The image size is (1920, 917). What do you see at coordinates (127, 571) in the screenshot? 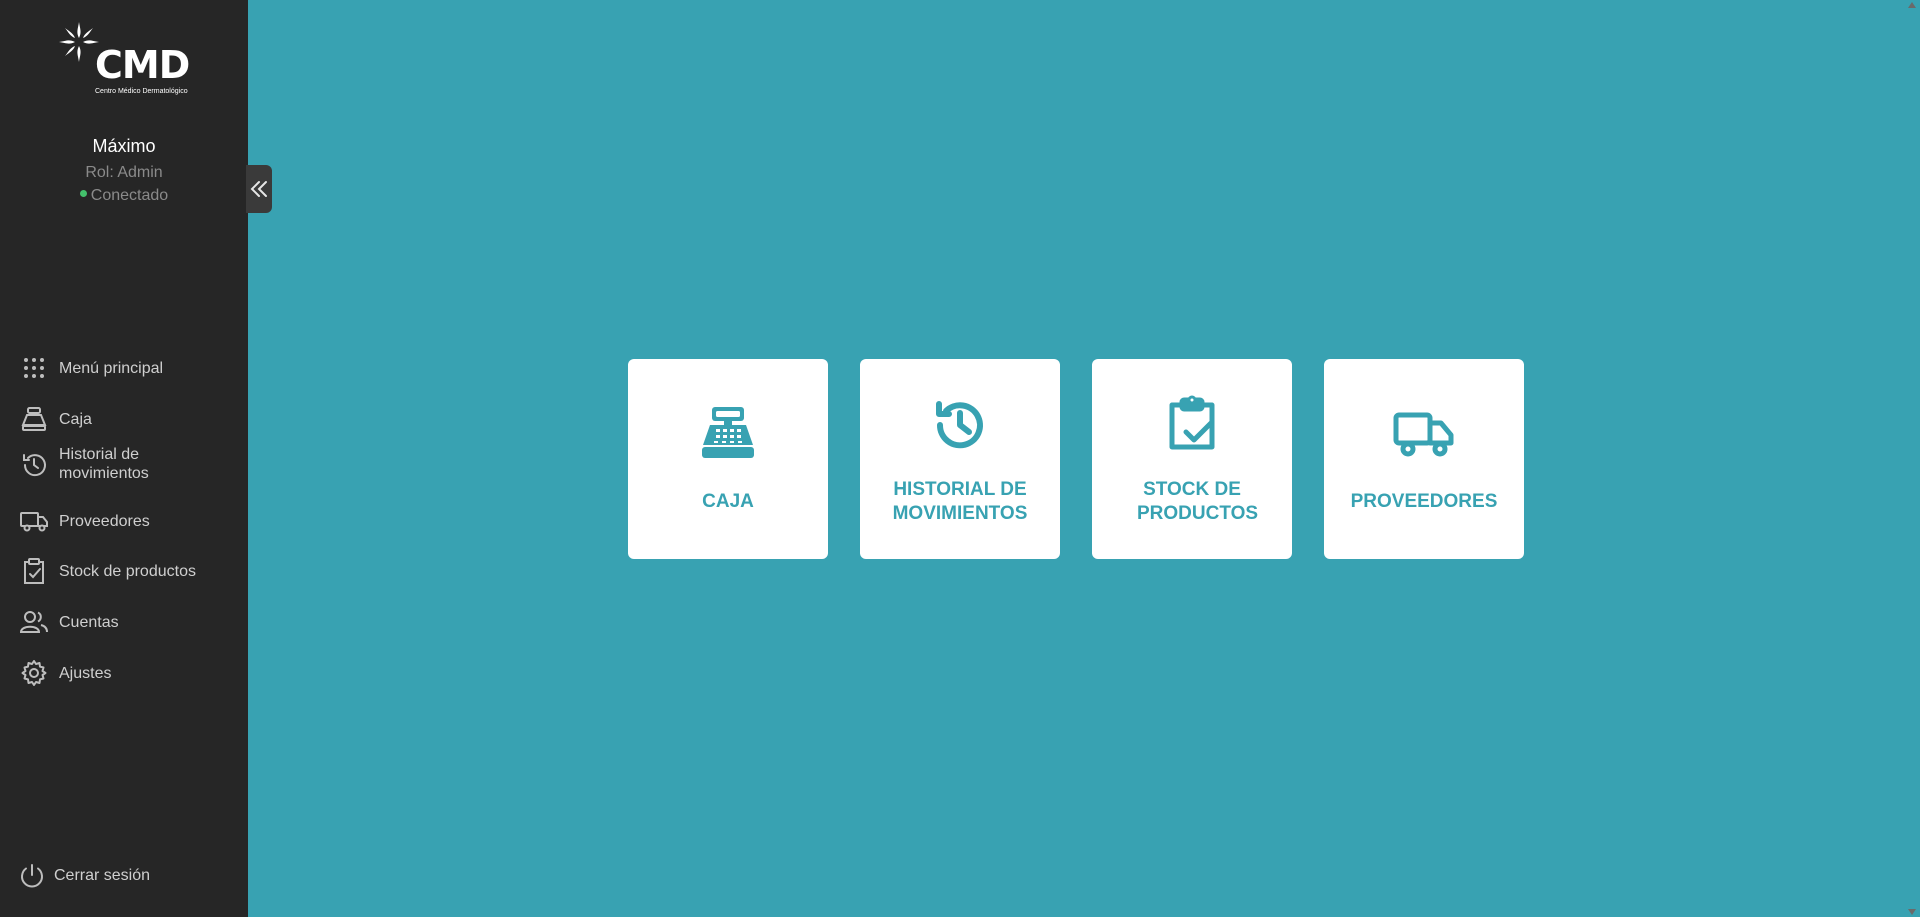
I see `sidebar-item-label: Stock de productos` at bounding box center [127, 571].